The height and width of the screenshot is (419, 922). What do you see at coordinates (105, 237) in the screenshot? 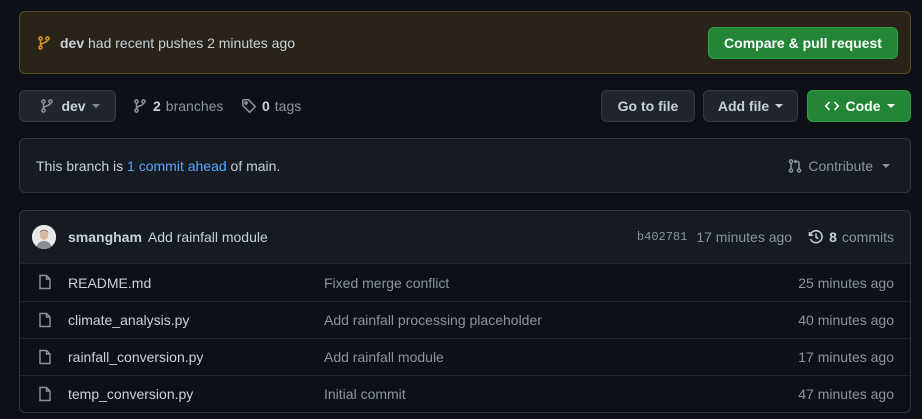
I see `commit-author: smangham` at bounding box center [105, 237].